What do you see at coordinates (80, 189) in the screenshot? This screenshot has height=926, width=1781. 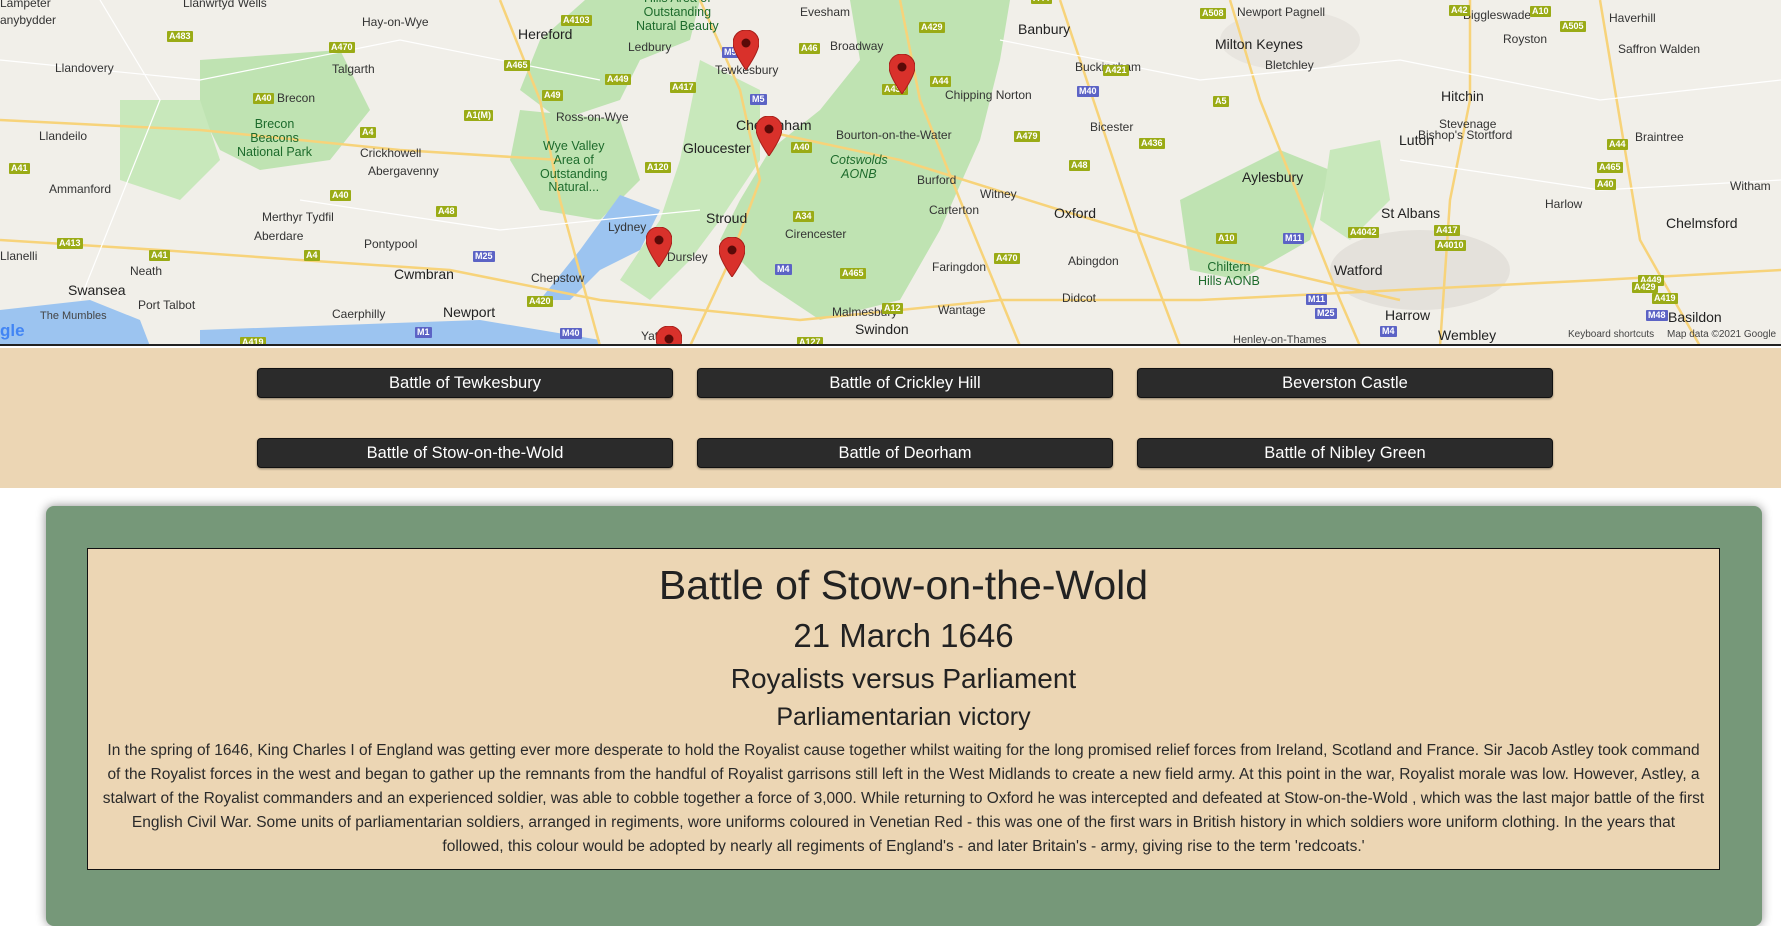 I see `map-place-label: Ammanford` at bounding box center [80, 189].